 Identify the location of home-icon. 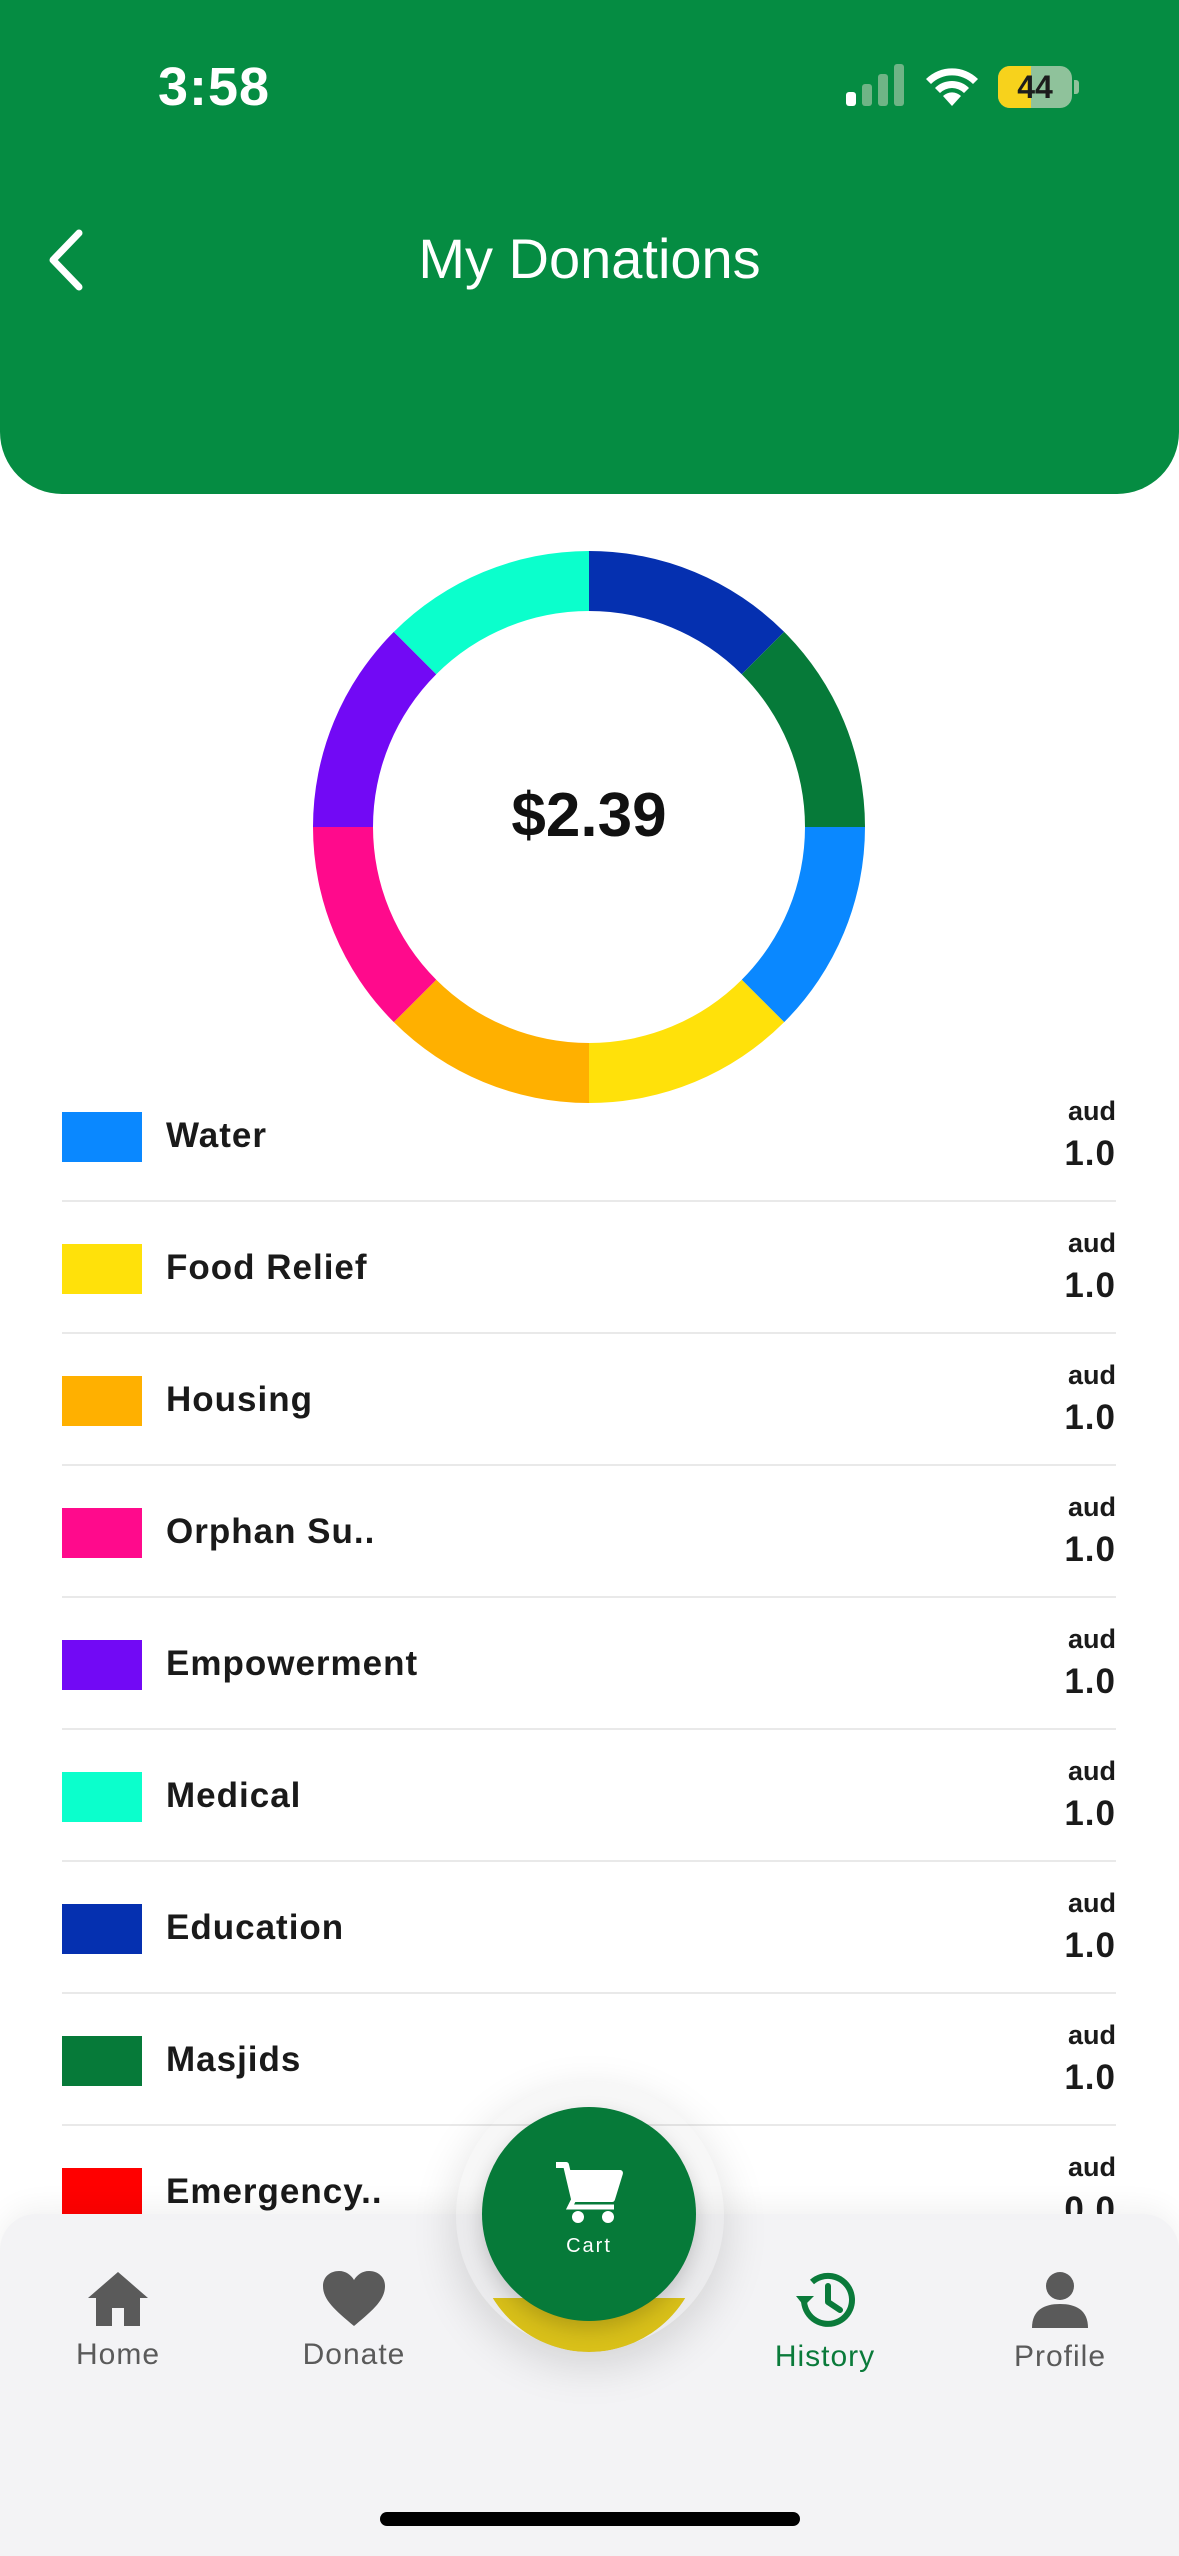
(118, 2299).